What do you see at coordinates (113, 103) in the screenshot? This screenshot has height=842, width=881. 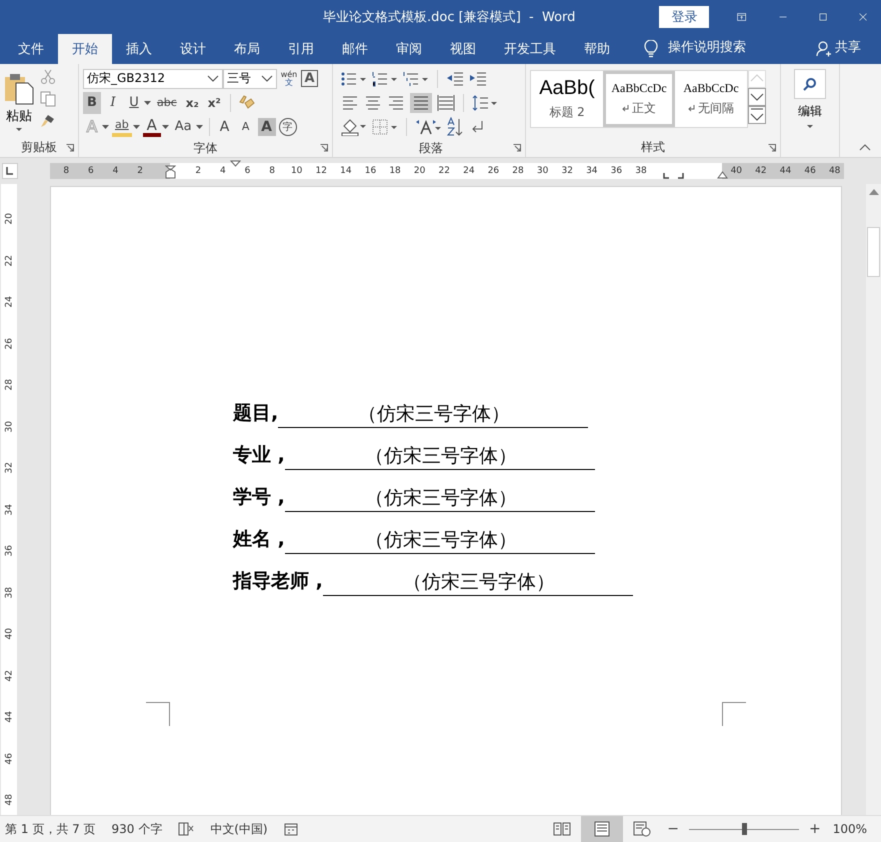 I see `format-button: I` at bounding box center [113, 103].